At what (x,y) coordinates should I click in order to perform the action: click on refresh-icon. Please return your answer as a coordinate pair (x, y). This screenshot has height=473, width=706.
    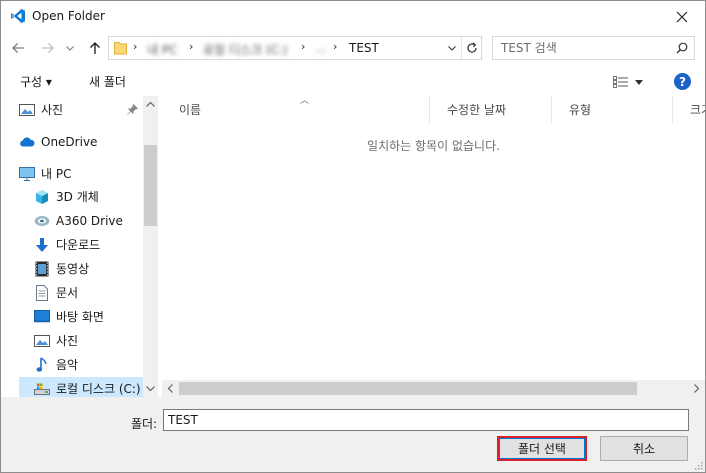
    Looking at the image, I should click on (471, 47).